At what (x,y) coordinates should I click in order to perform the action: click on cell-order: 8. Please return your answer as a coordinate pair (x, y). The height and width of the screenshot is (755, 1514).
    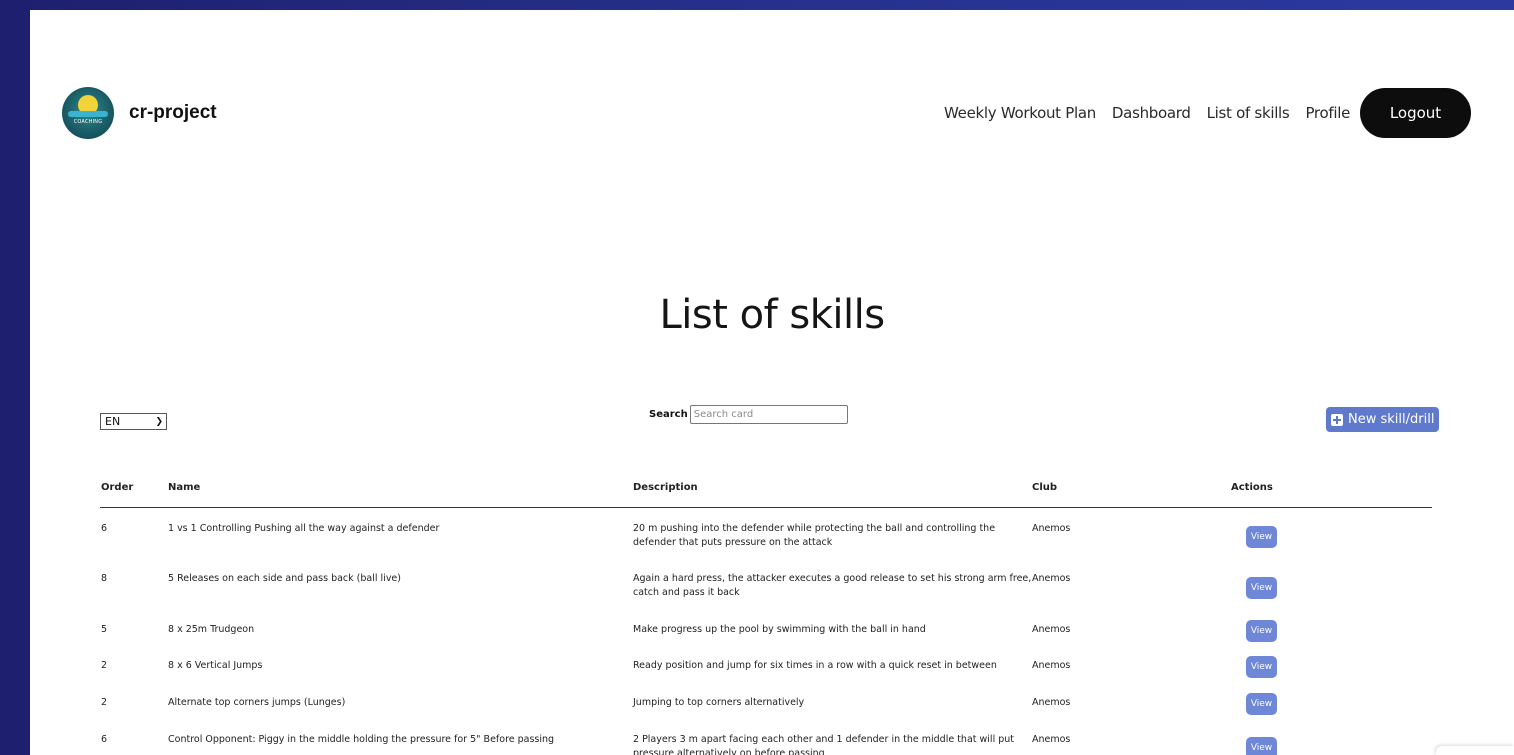
    Looking at the image, I should click on (104, 578).